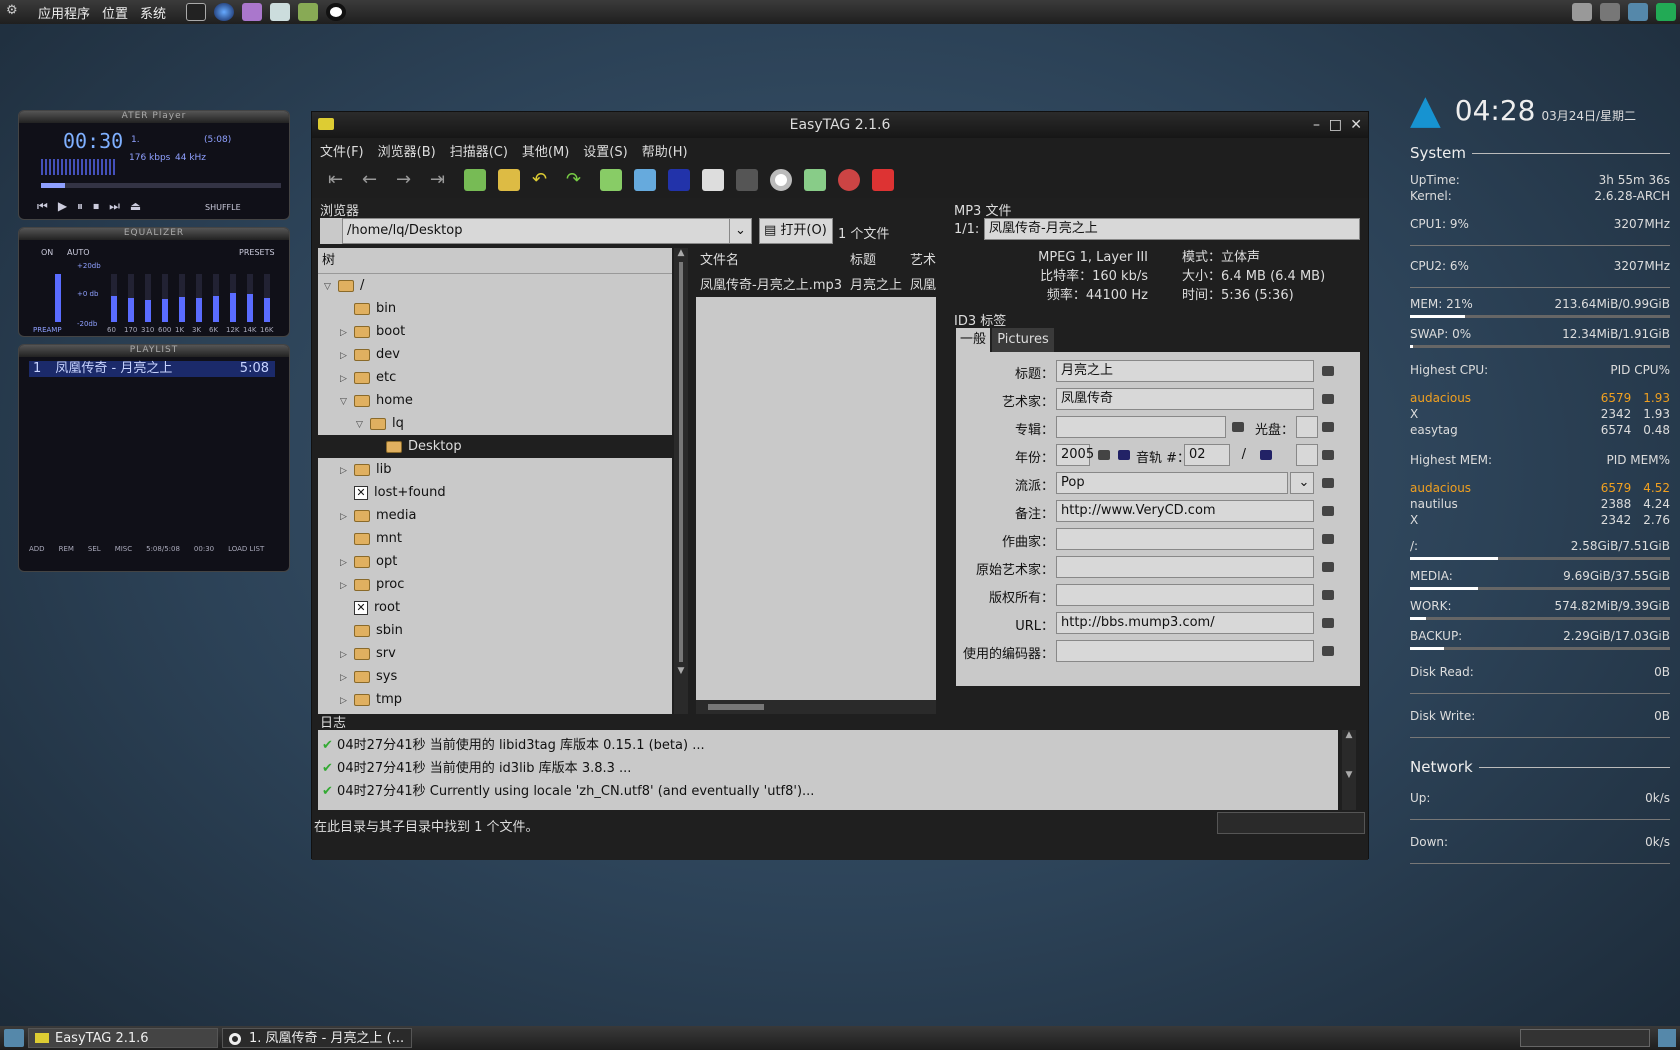 The height and width of the screenshot is (1050, 1680). Describe the element at coordinates (1316, 125) in the screenshot. I see `minimize-button: –` at that location.